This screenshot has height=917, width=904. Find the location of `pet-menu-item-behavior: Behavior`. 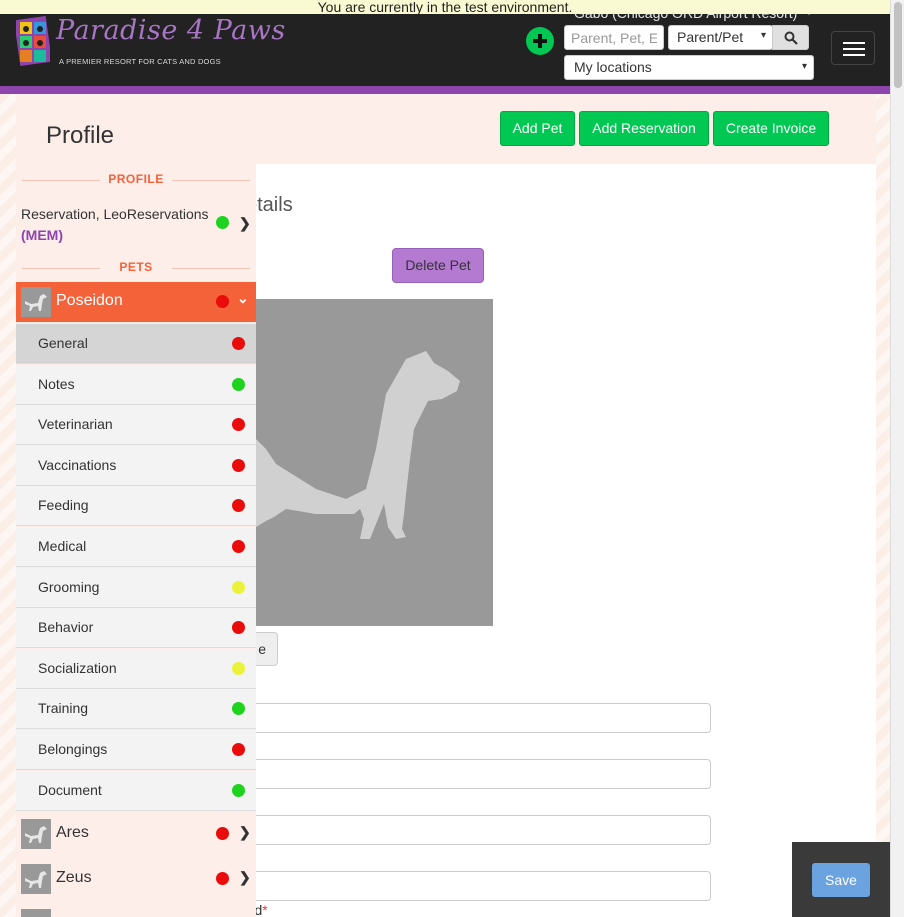

pet-menu-item-behavior: Behavior is located at coordinates (136, 628).